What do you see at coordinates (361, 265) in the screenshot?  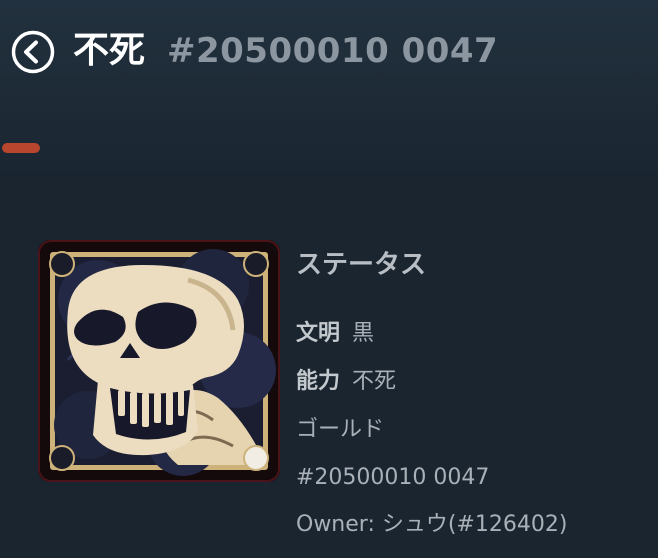 I see `status-heading: ステータス` at bounding box center [361, 265].